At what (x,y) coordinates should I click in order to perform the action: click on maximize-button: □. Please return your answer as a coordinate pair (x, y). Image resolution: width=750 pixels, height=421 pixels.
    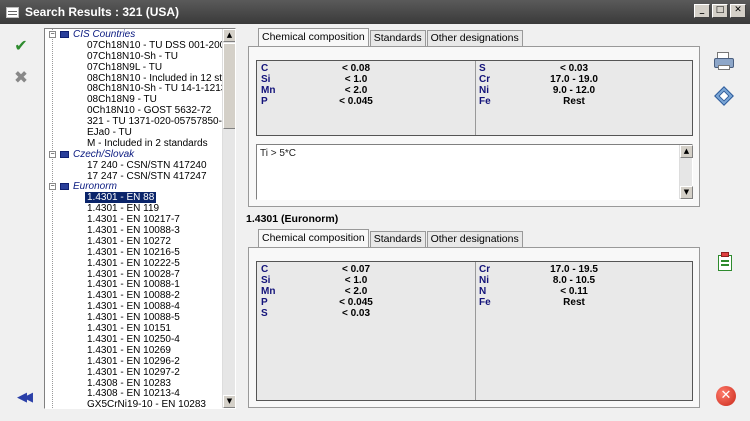
    Looking at the image, I should click on (720, 11).